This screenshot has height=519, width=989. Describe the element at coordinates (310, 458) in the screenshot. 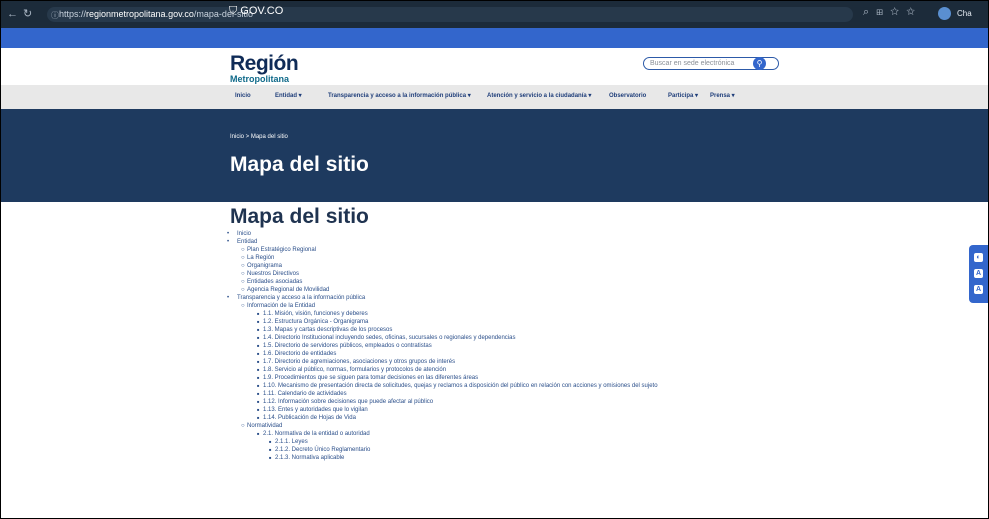

I see `sitemap-link-label: 2.1.3. Normativa aplicable` at that location.